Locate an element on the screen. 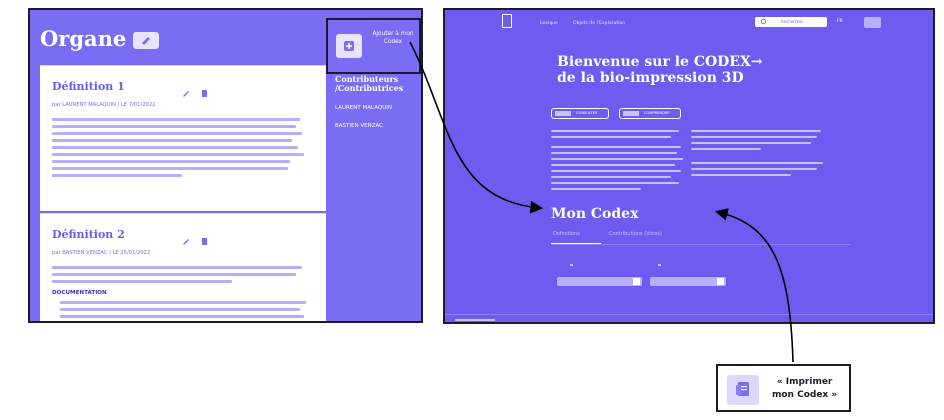 This screenshot has height=420, width=944. arrow-add-to-codex is located at coordinates (476, 127).